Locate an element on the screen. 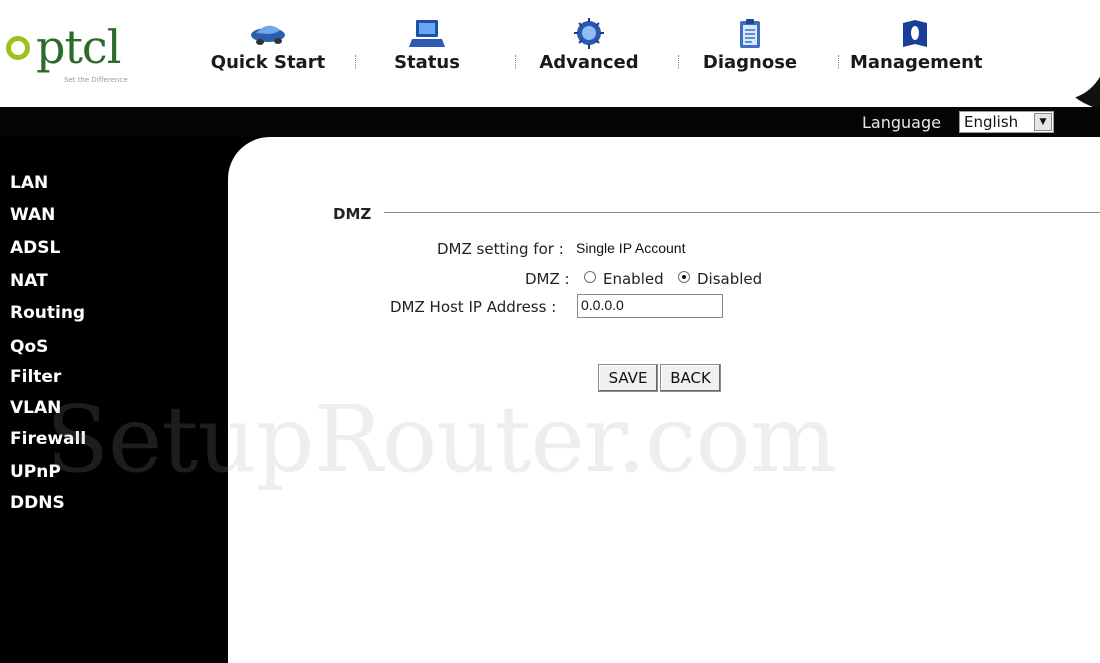 The image size is (1100, 663). sidebar-item-filter: Filter is located at coordinates (35, 377).